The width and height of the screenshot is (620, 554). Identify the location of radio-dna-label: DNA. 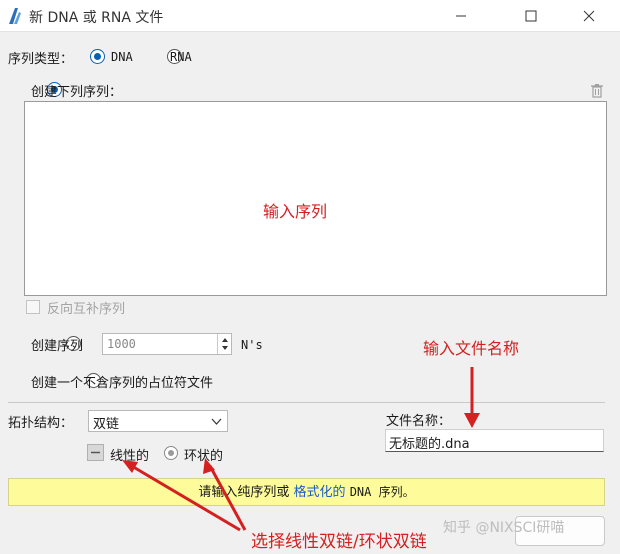
(122, 57).